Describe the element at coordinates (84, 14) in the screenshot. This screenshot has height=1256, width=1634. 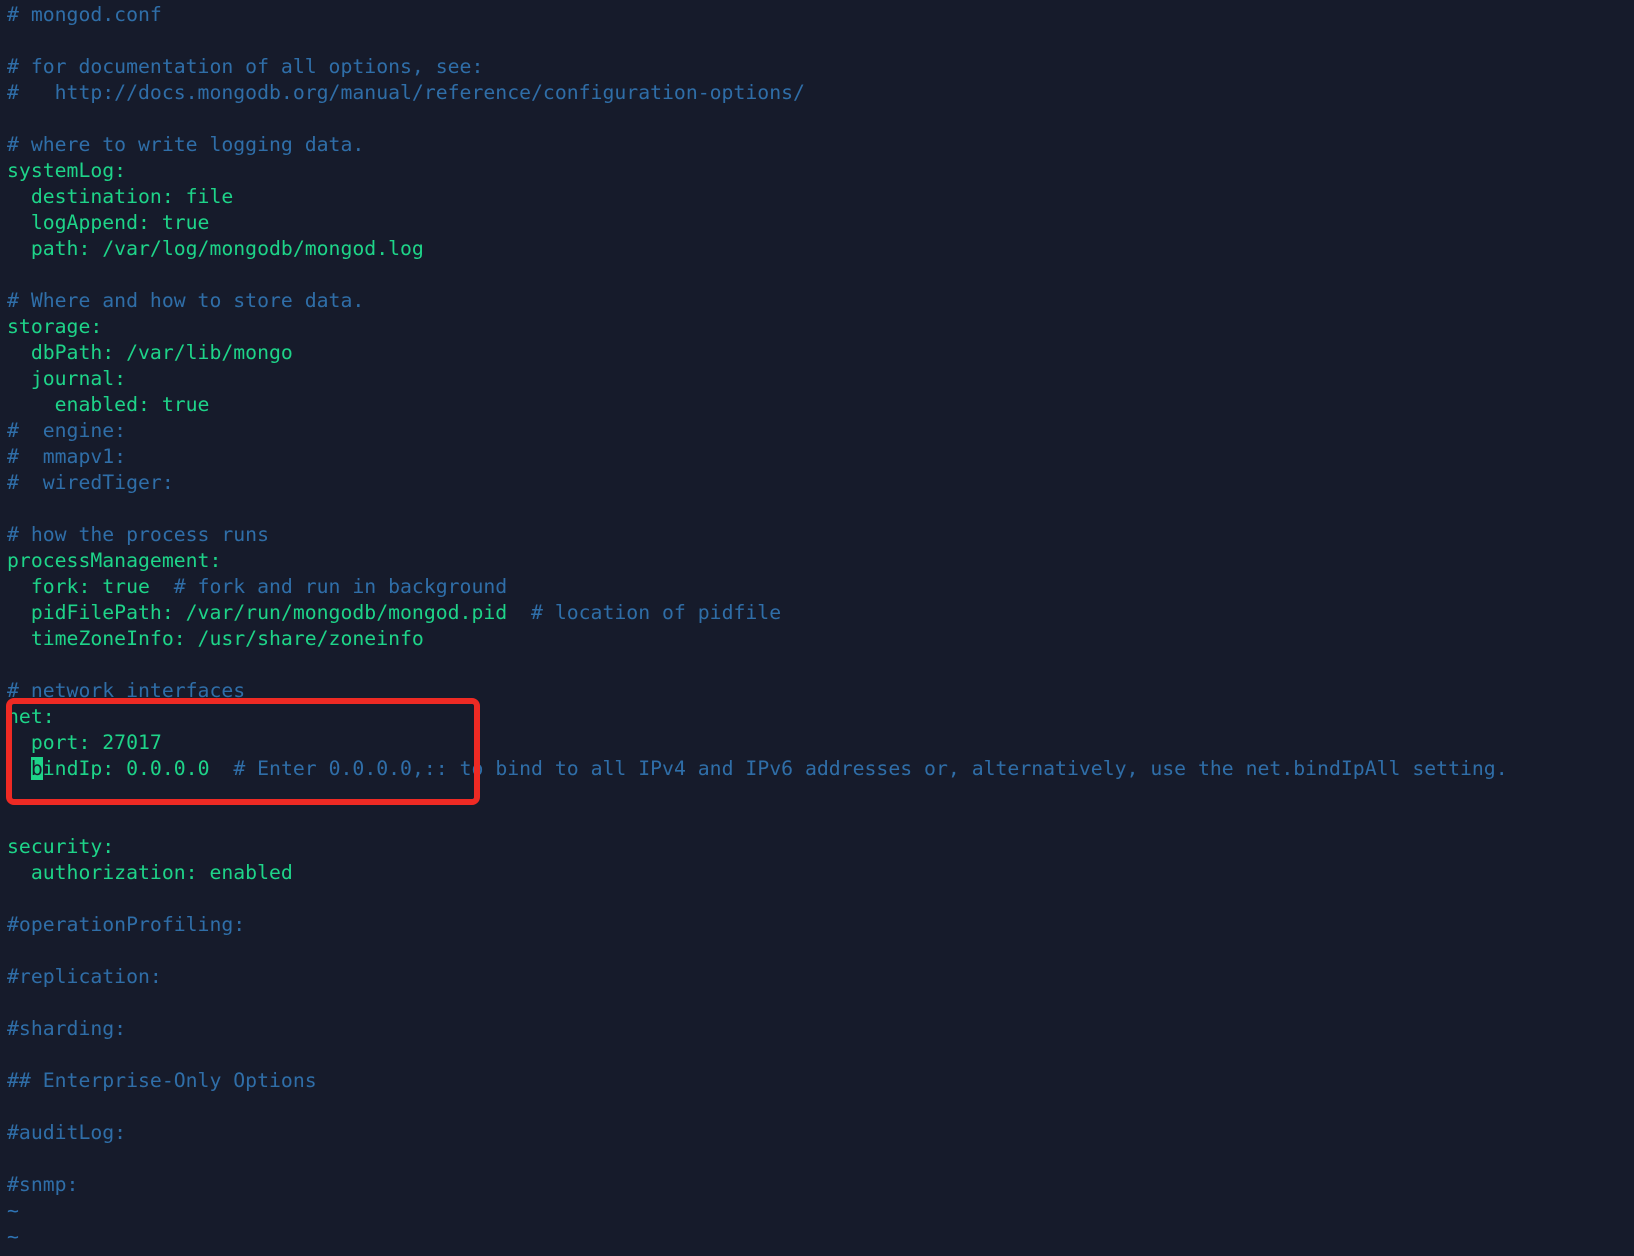
I see `comment-text: # mongod.conf` at that location.